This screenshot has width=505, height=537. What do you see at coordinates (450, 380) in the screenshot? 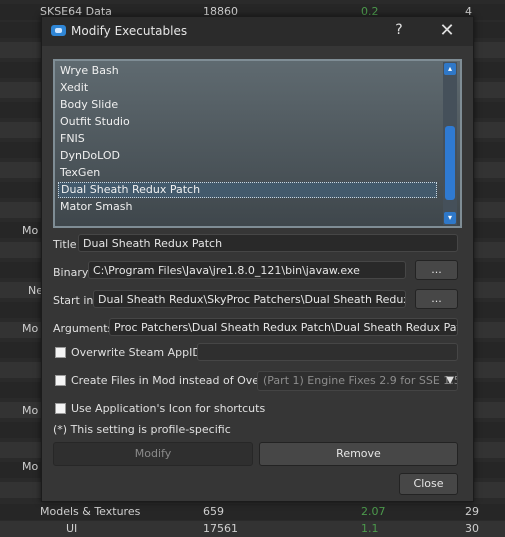
I see `chevron-down-icon: ▼` at bounding box center [450, 380].